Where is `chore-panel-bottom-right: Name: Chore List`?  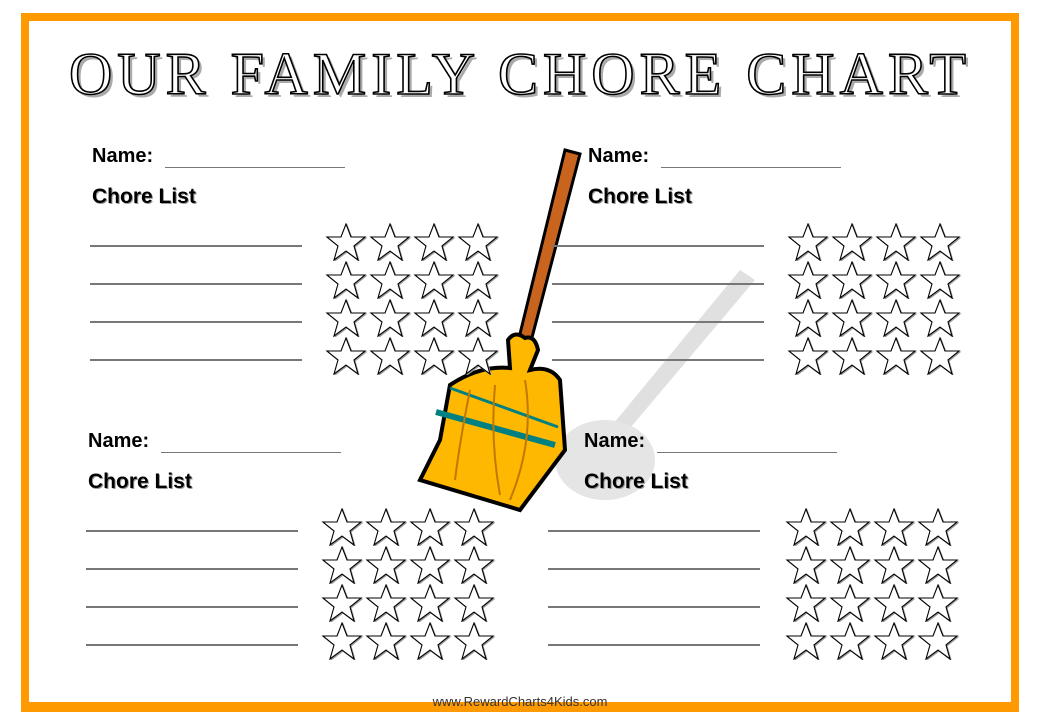 chore-panel-bottom-right: Name: Chore List is located at coordinates (776, 550).